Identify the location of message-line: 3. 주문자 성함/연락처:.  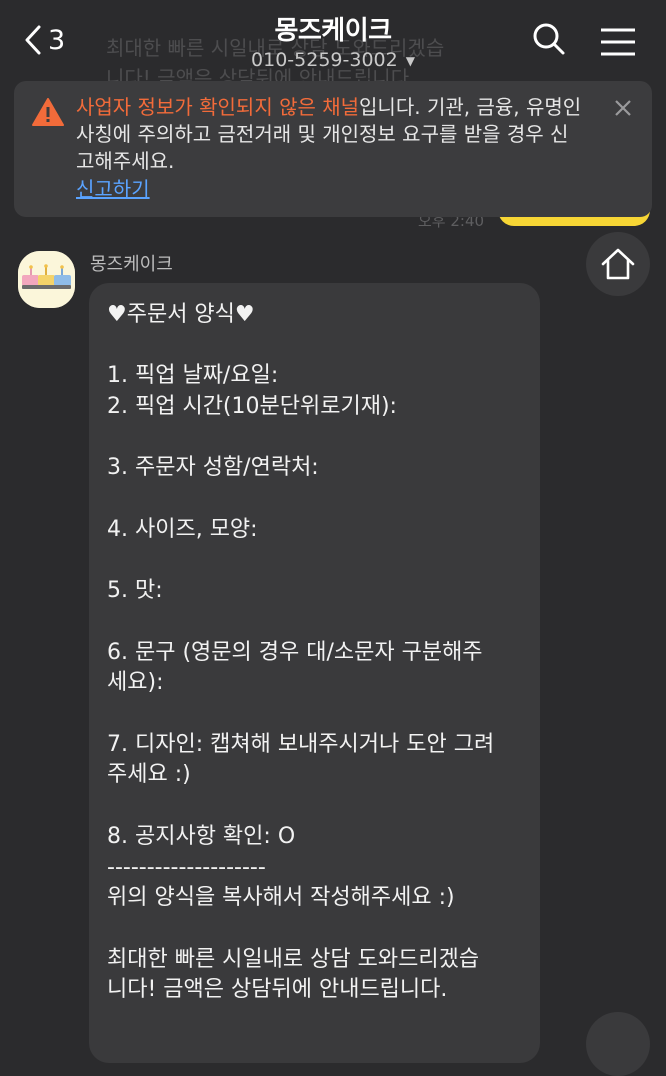
(213, 468).